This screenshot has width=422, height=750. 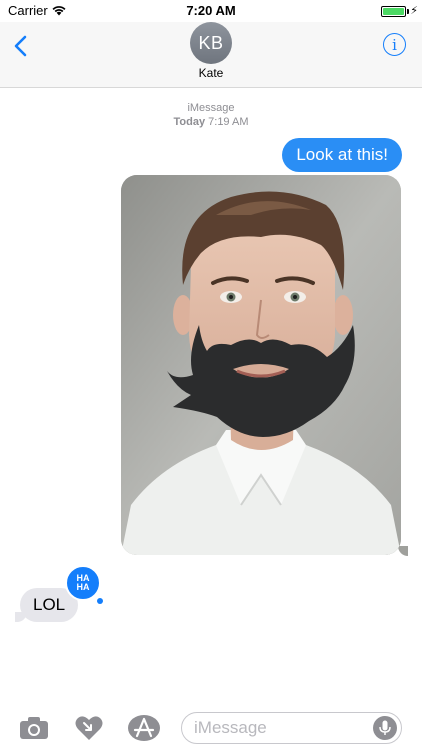 What do you see at coordinates (403, 551) in the screenshot?
I see `photo-bubble-tail` at bounding box center [403, 551].